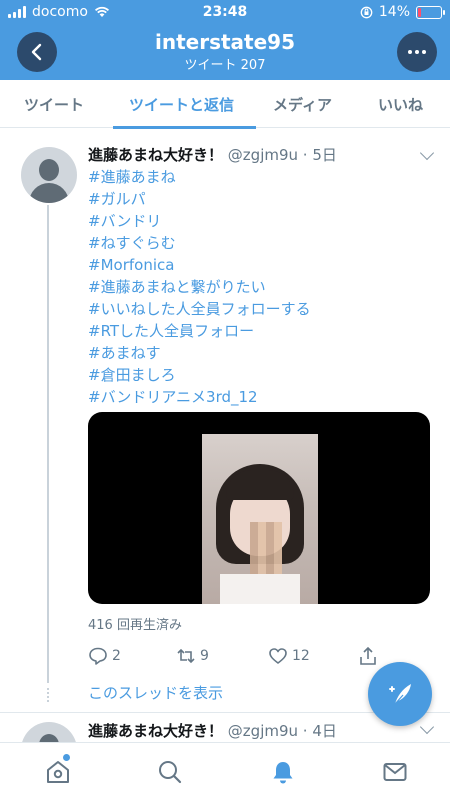 Image resolution: width=450 pixels, height=800 pixels. I want to click on retweet-button: 9, so click(192, 656).